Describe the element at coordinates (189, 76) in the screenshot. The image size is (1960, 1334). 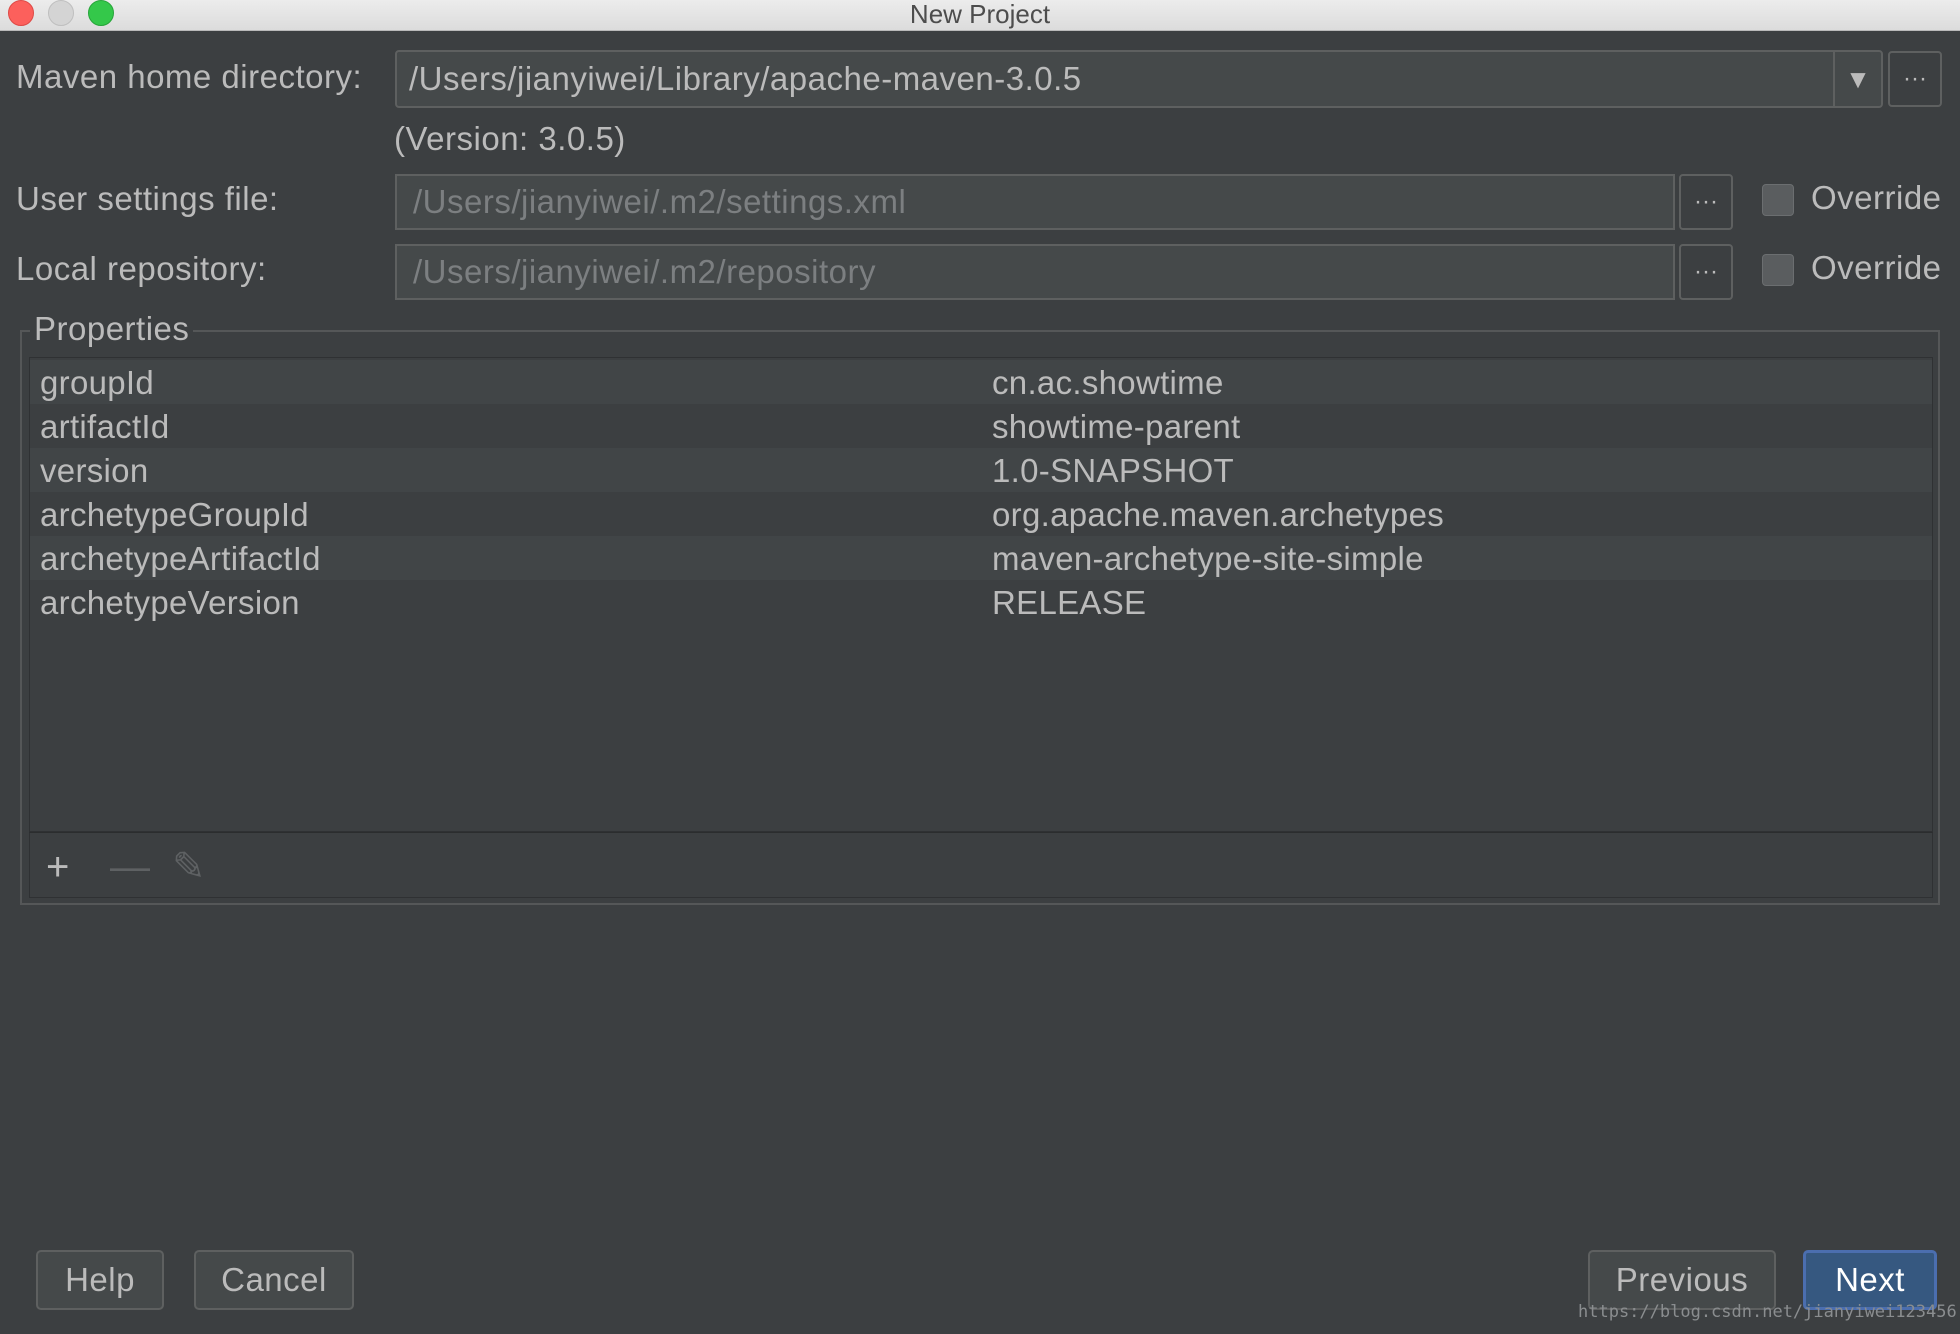
I see `maven-home-label: Maven home directory:` at that location.